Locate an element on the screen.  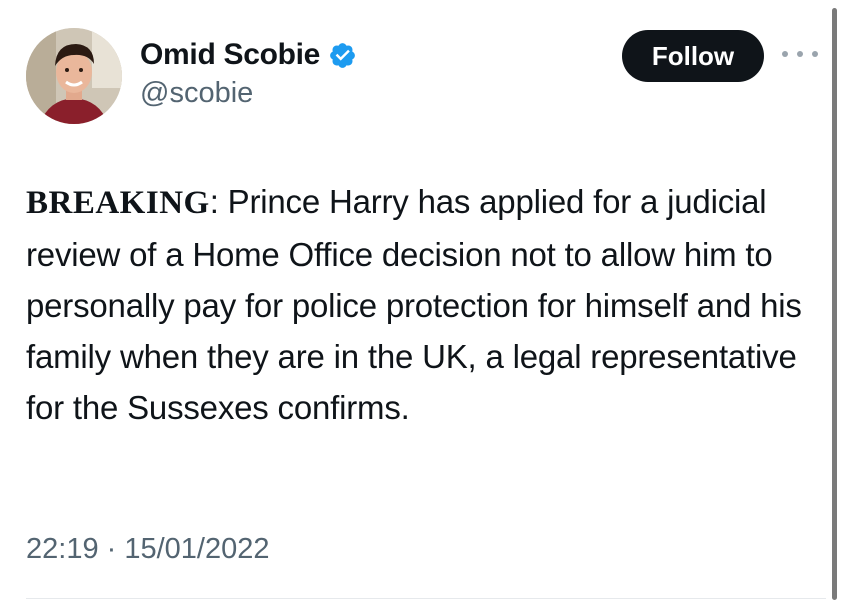
more-horizontal-icon is located at coordinates (800, 54).